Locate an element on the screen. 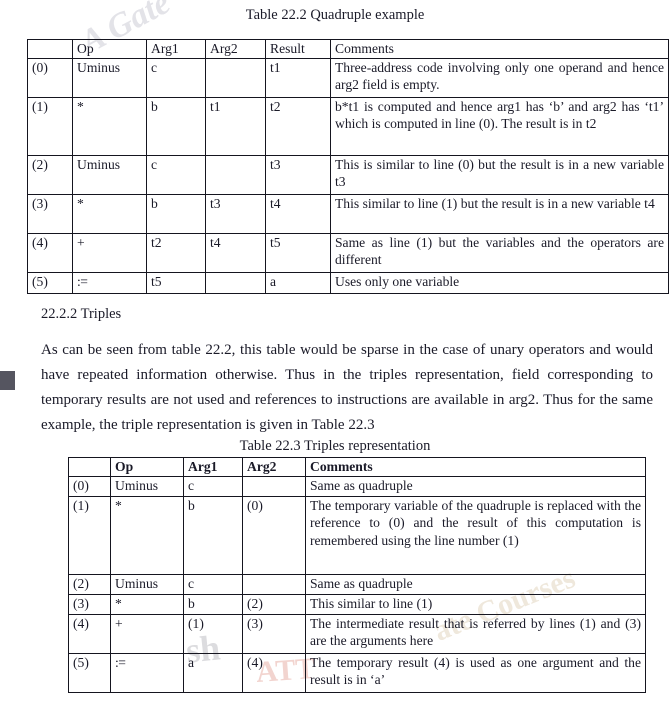 Image resolution: width=670 pixels, height=702 pixels. cell-arg2: t1 is located at coordinates (235, 127).